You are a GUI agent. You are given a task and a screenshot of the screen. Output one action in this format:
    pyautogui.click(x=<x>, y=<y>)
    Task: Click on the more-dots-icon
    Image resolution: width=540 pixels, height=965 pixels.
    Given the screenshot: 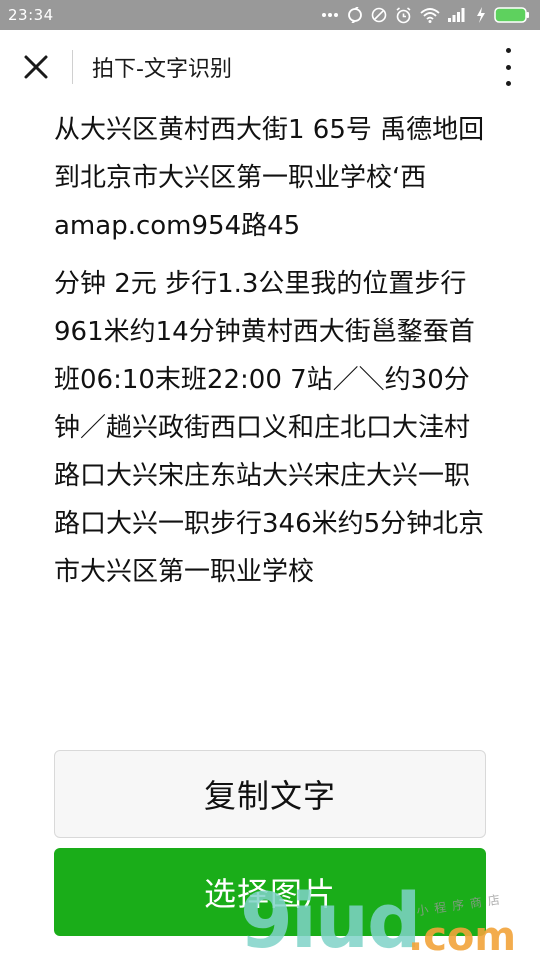 What is the action you would take?
    pyautogui.click(x=330, y=15)
    